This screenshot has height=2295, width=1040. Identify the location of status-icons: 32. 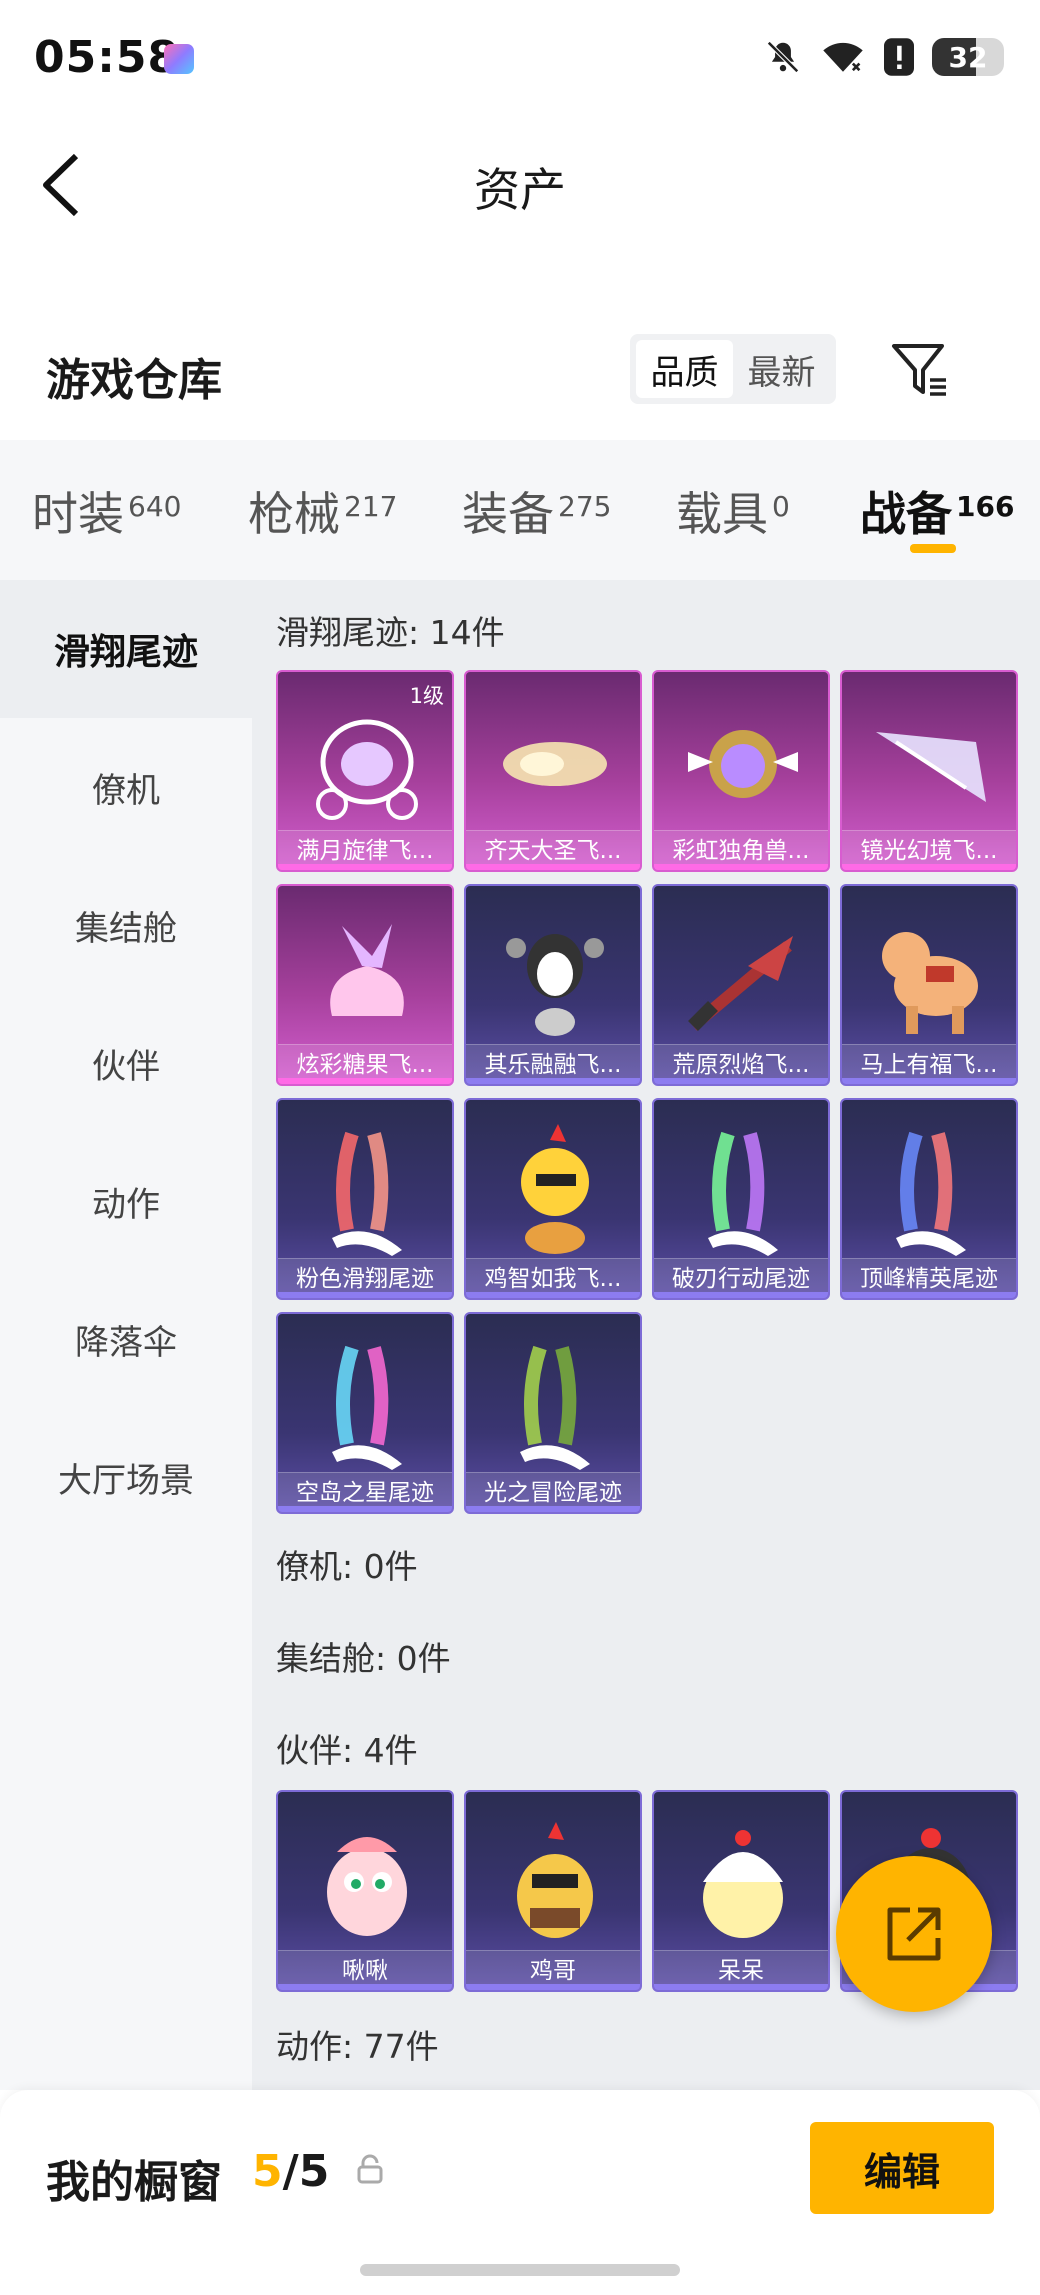
(884, 57).